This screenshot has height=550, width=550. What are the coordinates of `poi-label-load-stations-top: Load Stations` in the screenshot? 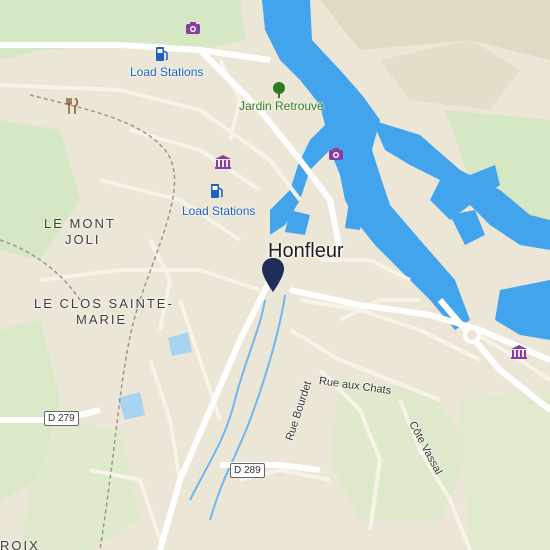 It's located at (166, 72).